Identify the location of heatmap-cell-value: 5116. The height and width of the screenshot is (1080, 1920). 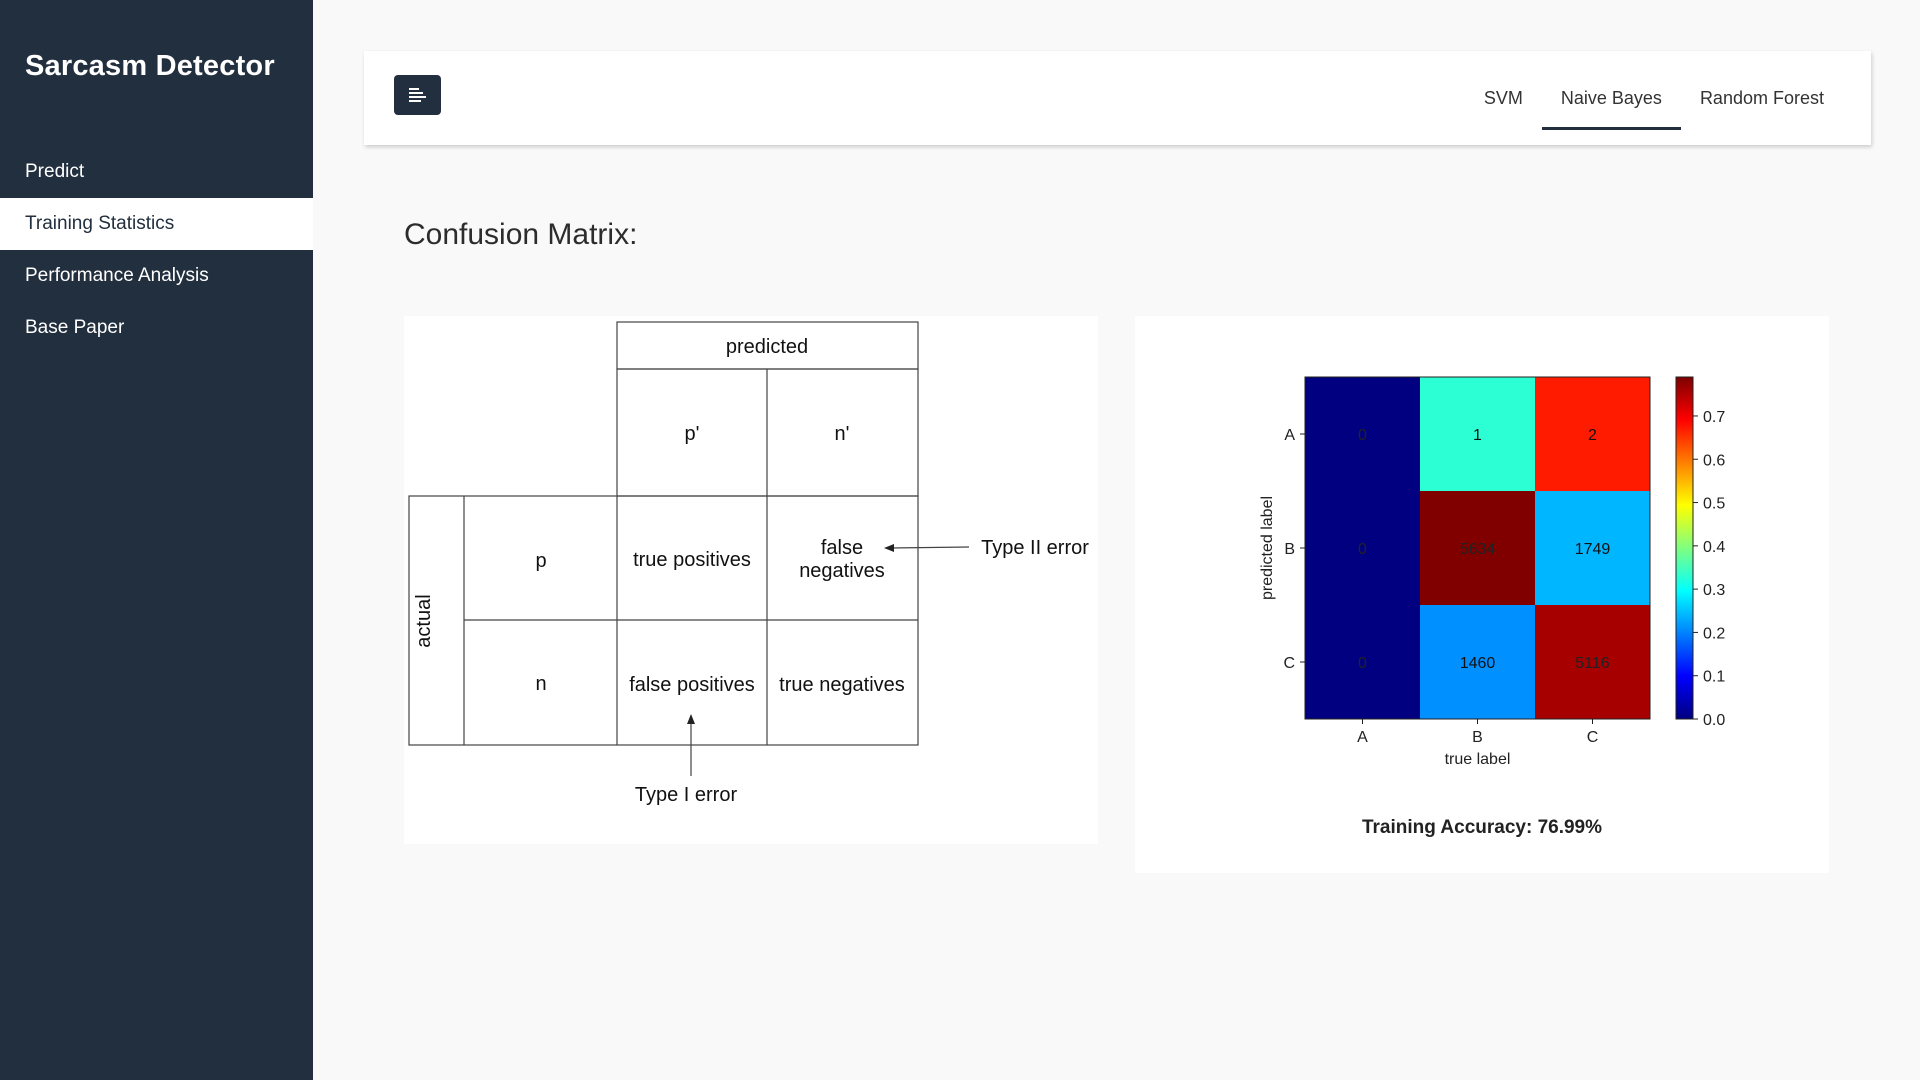
(1592, 663).